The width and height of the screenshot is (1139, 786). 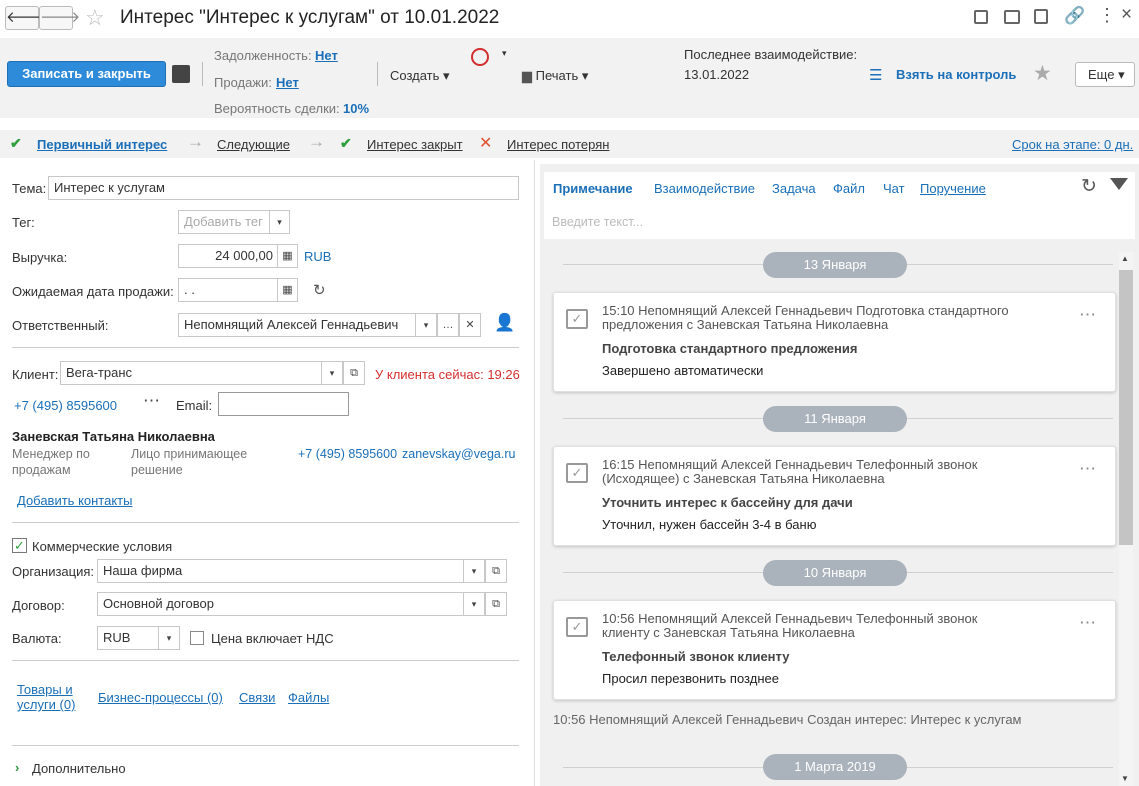 I want to click on create-button: Создать ▾, so click(x=420, y=76).